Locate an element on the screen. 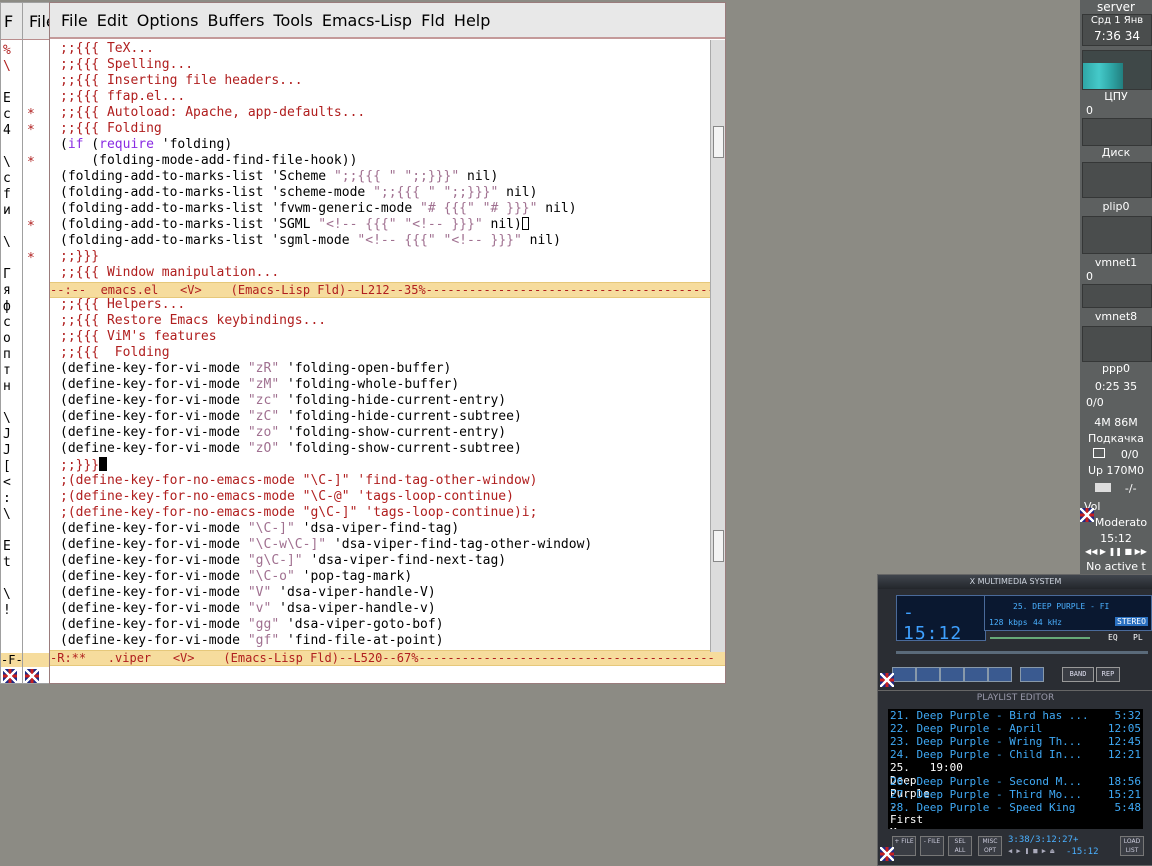  seek-slider is located at coordinates (1022, 652).